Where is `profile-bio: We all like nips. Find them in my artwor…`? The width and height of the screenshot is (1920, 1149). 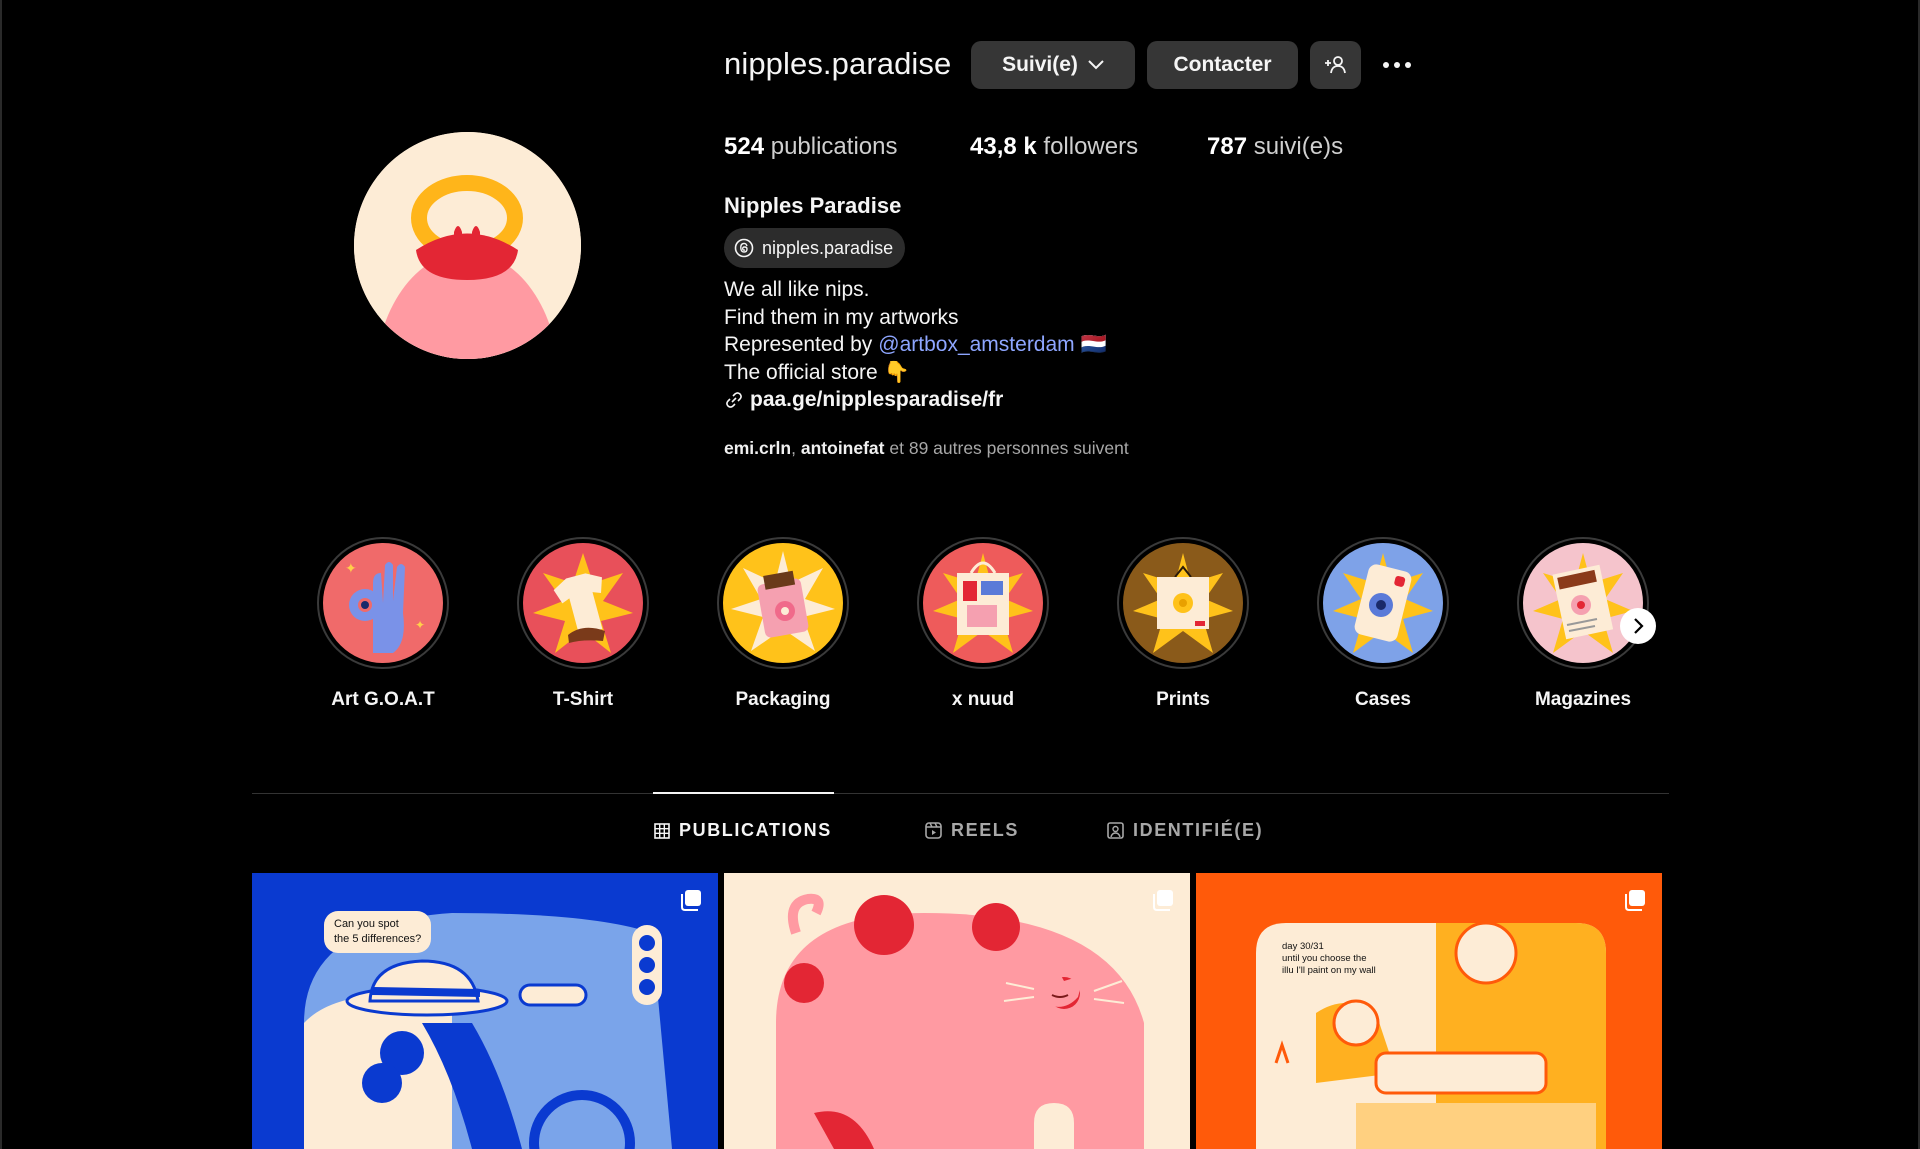 profile-bio: We all like nips. Find them in my artwor… is located at coordinates (915, 345).